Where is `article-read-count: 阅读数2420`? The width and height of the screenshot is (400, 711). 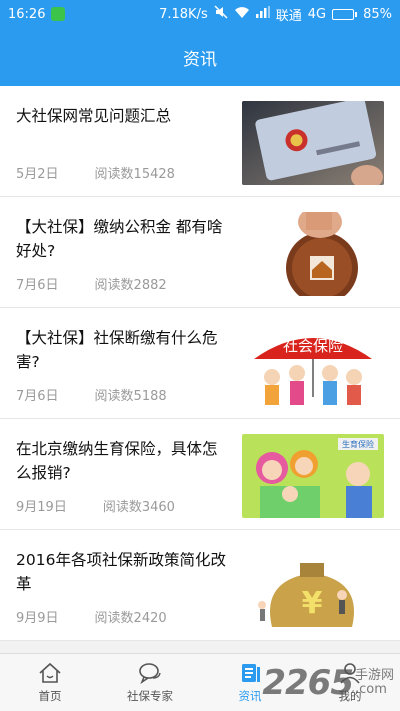
article-read-count: 阅读数2420 is located at coordinates (130, 618).